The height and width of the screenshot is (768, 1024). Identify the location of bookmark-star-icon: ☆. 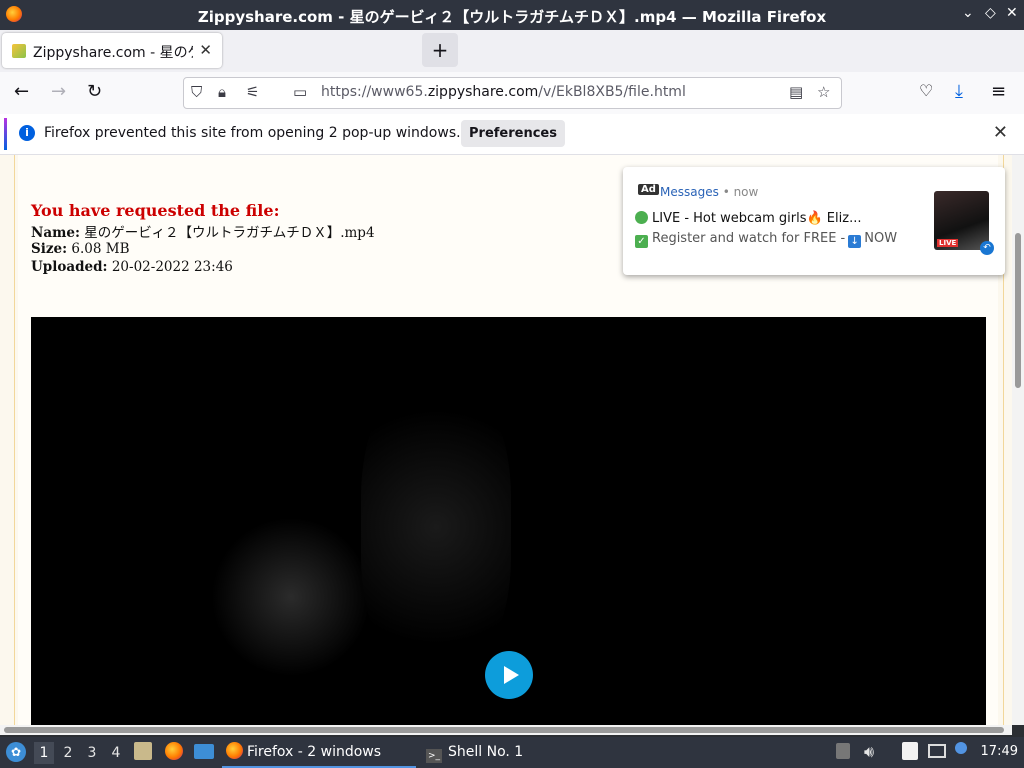
(823, 92).